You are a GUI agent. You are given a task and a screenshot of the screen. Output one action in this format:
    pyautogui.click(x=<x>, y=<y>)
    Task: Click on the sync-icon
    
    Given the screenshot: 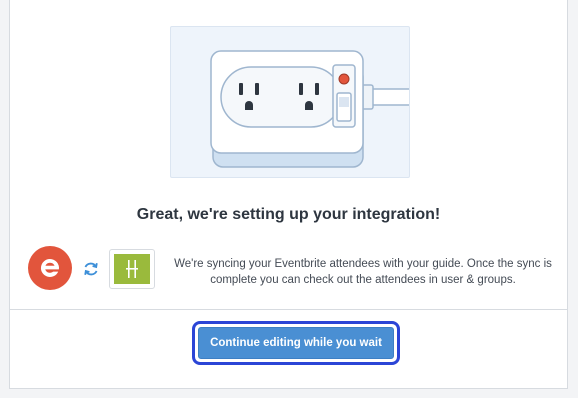 What is the action you would take?
    pyautogui.click(x=91, y=269)
    